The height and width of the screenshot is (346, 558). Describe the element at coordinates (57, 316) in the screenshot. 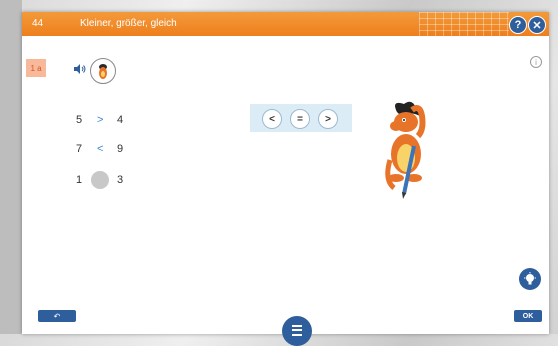

I see `undo-button: ↶` at that location.